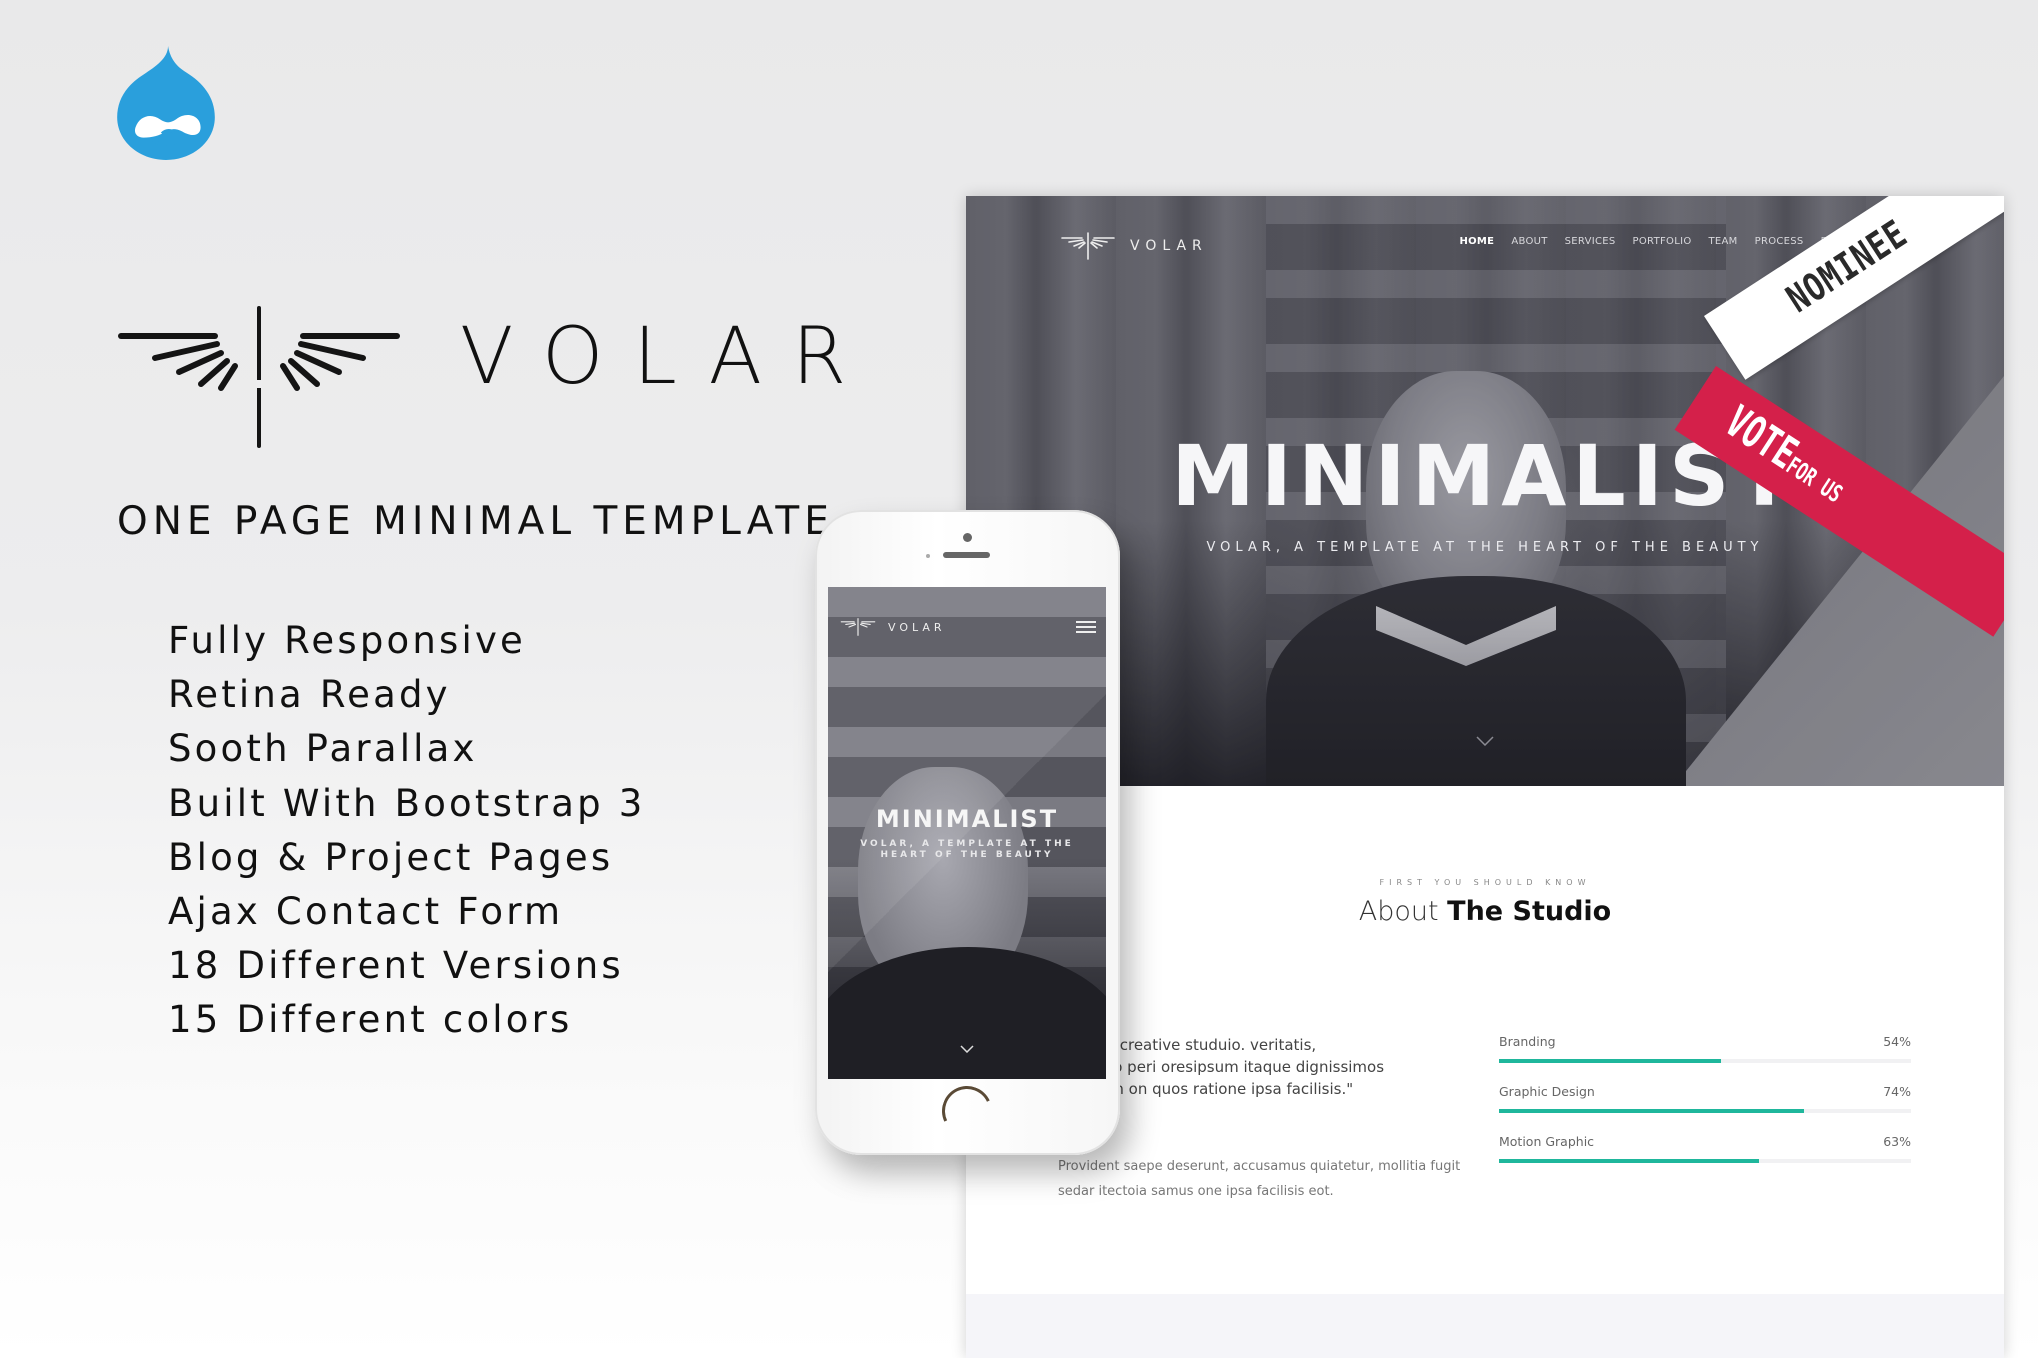 This screenshot has height=1358, width=2038. I want to click on about-title: About The Studio, so click(1485, 911).